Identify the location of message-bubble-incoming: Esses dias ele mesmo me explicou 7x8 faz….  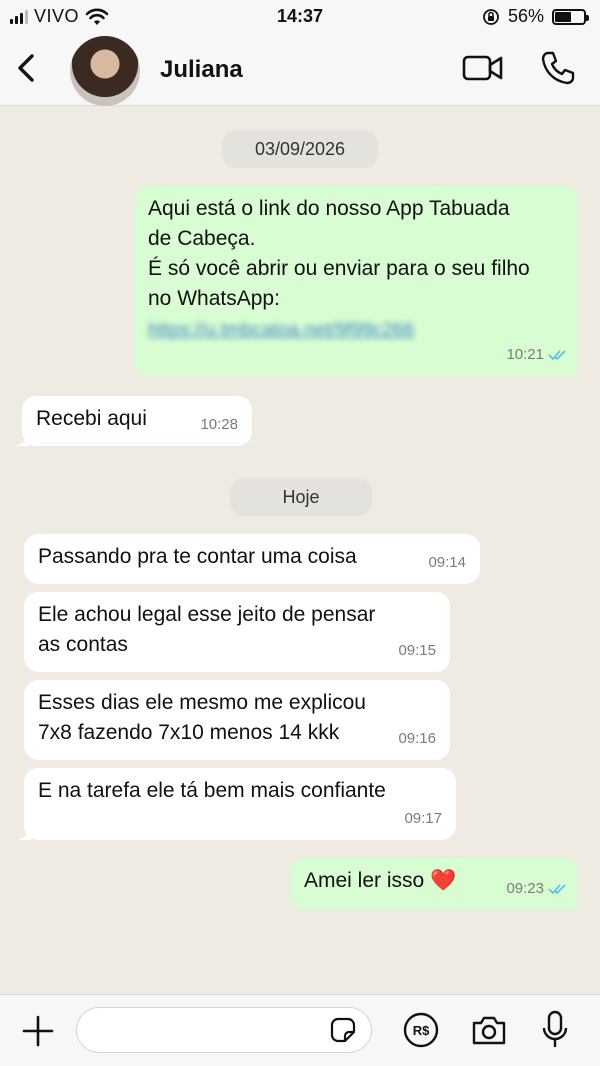
(237, 720).